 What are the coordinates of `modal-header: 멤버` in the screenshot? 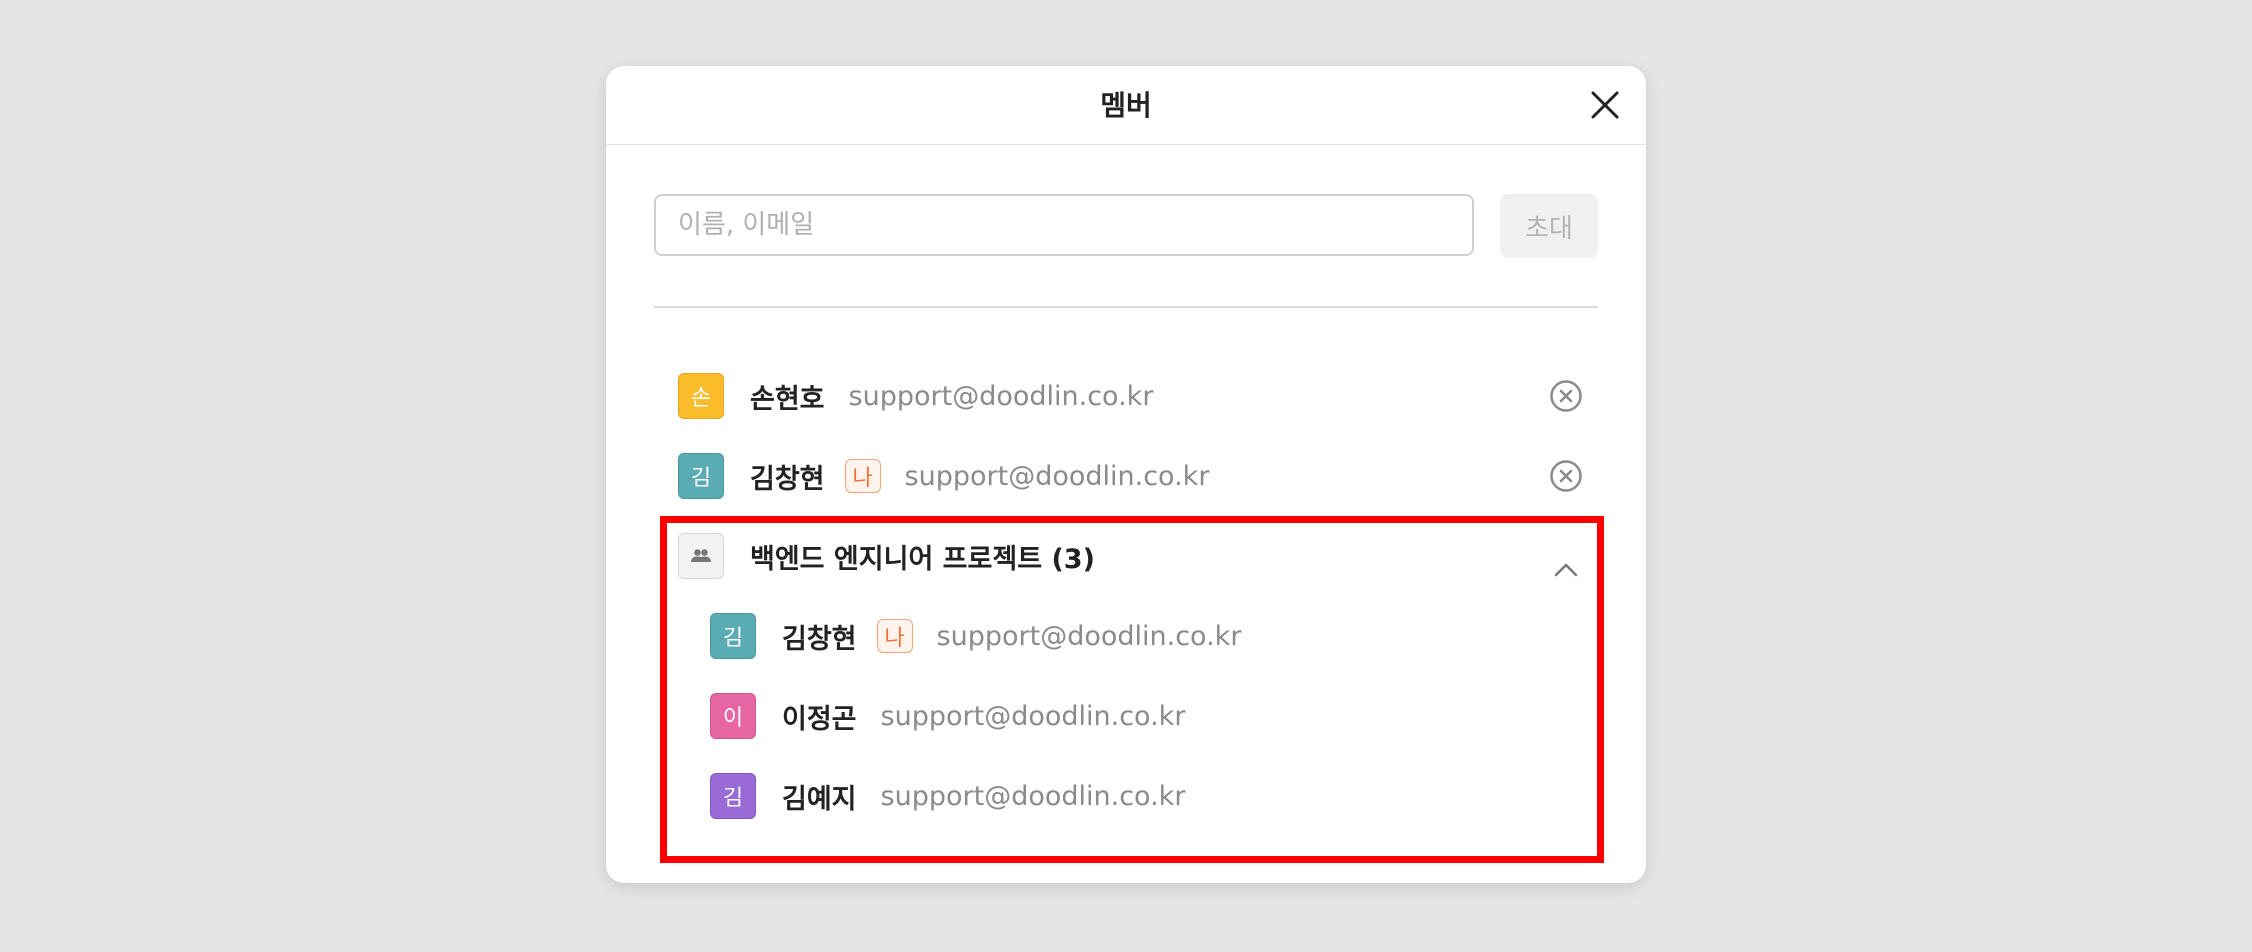 It's located at (1126, 105).